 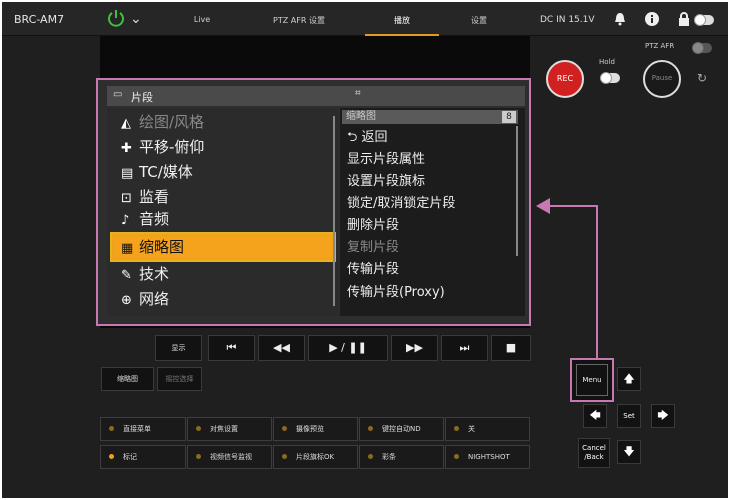 What do you see at coordinates (348, 348) in the screenshot?
I see `play-pause-icon: ▶ / ❚❚` at bounding box center [348, 348].